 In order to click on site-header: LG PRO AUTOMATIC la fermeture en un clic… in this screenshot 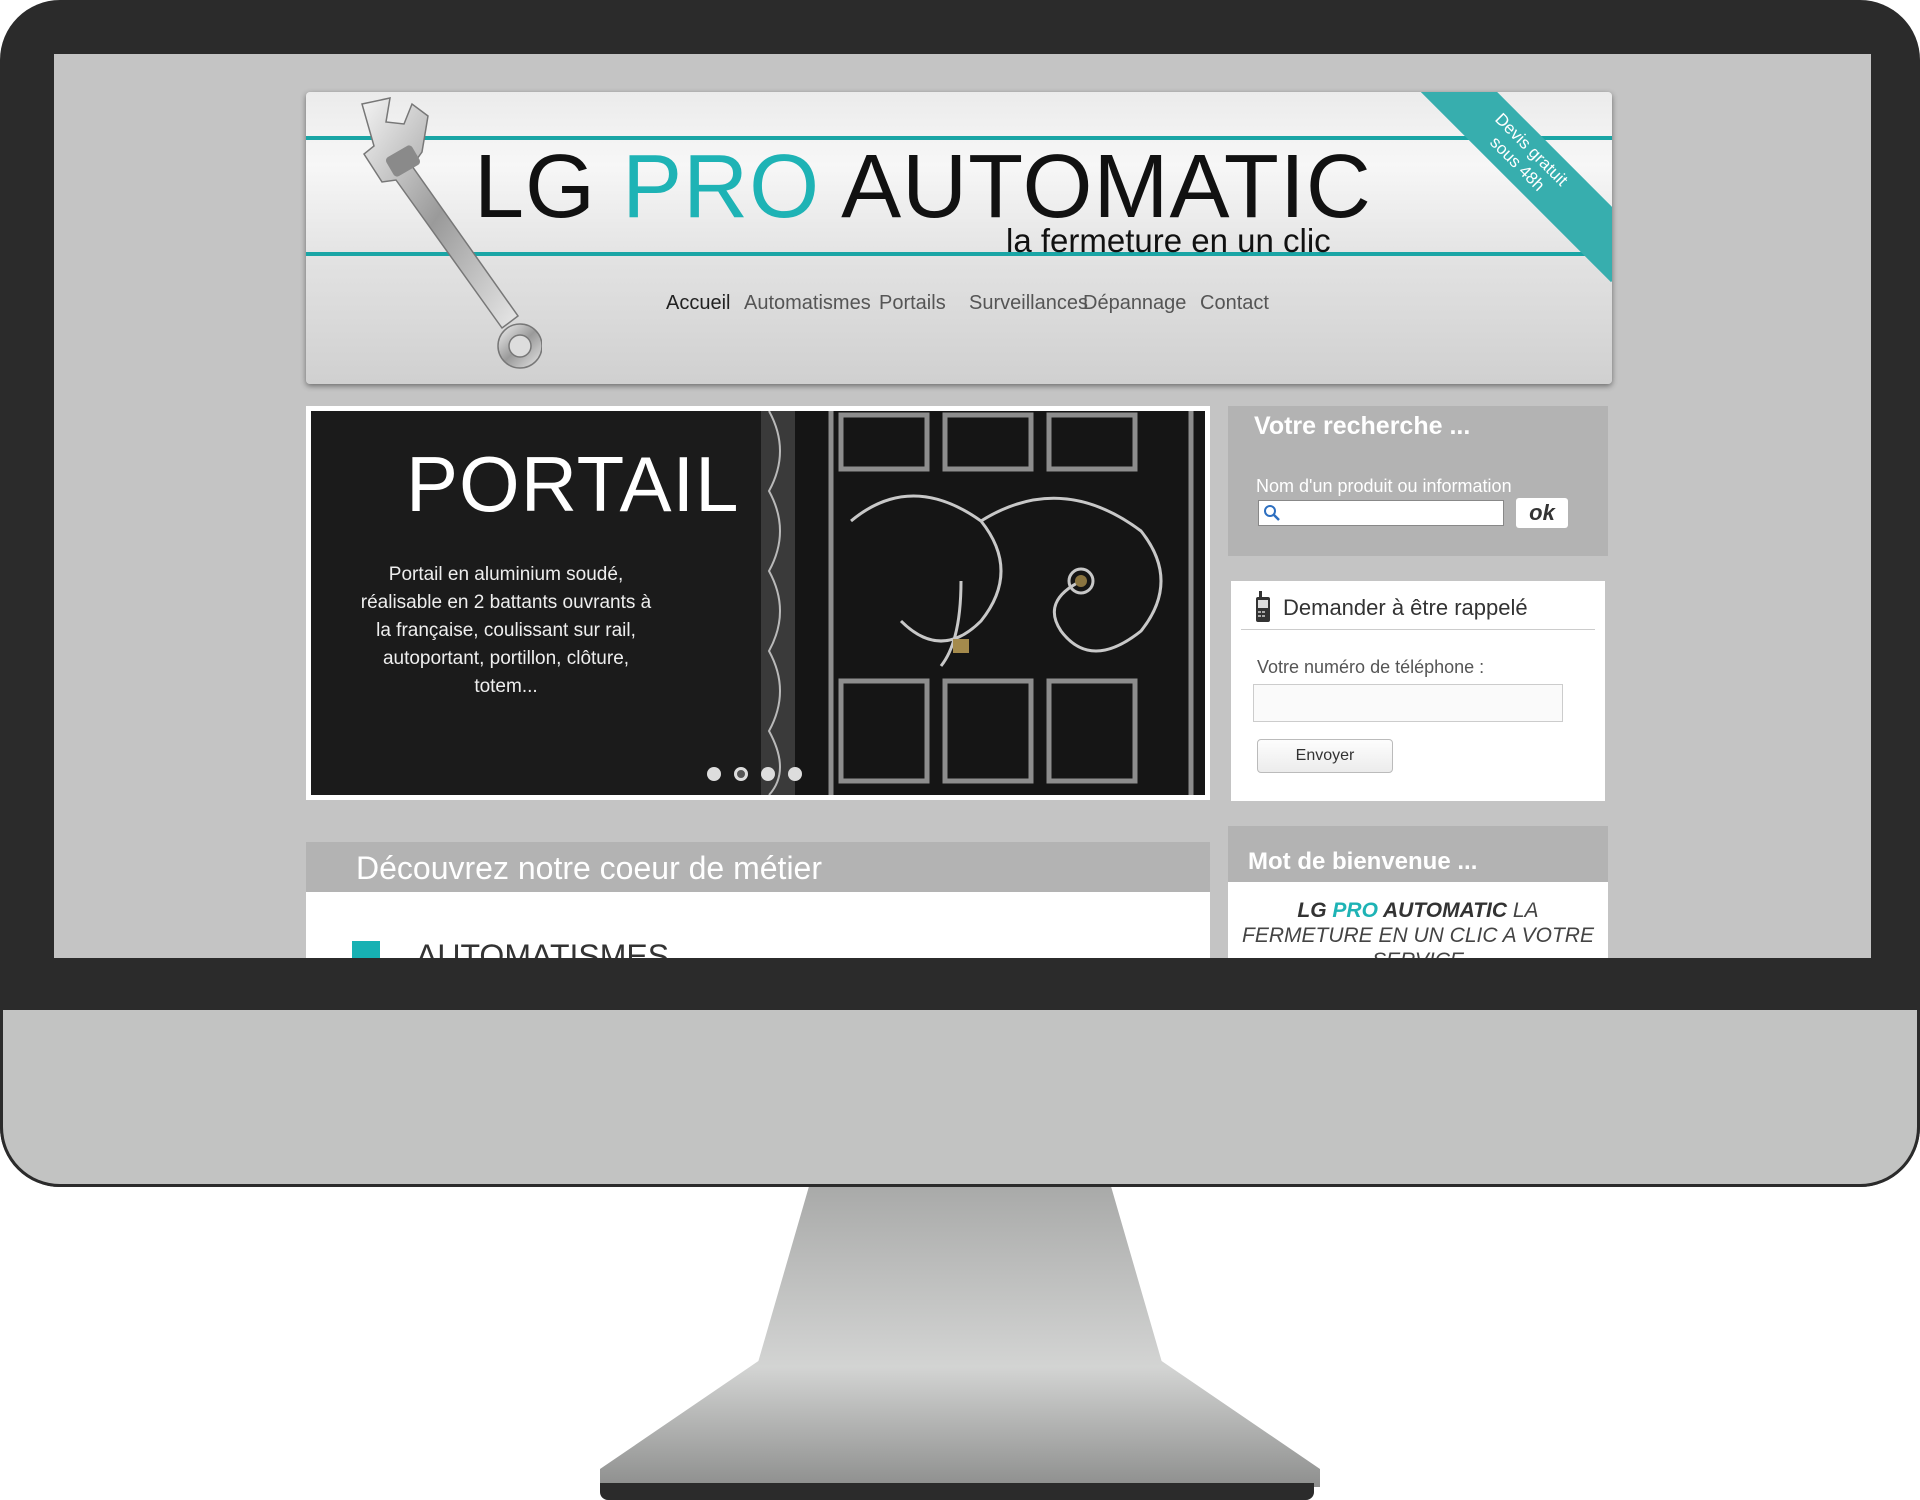, I will do `click(959, 238)`.